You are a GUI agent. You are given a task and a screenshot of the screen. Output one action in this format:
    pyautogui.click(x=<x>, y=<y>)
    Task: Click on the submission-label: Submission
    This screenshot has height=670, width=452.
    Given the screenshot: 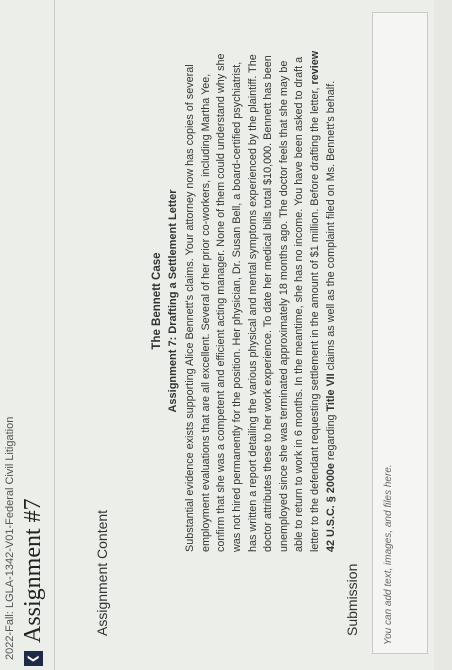 What is the action you would take?
    pyautogui.click(x=352, y=599)
    